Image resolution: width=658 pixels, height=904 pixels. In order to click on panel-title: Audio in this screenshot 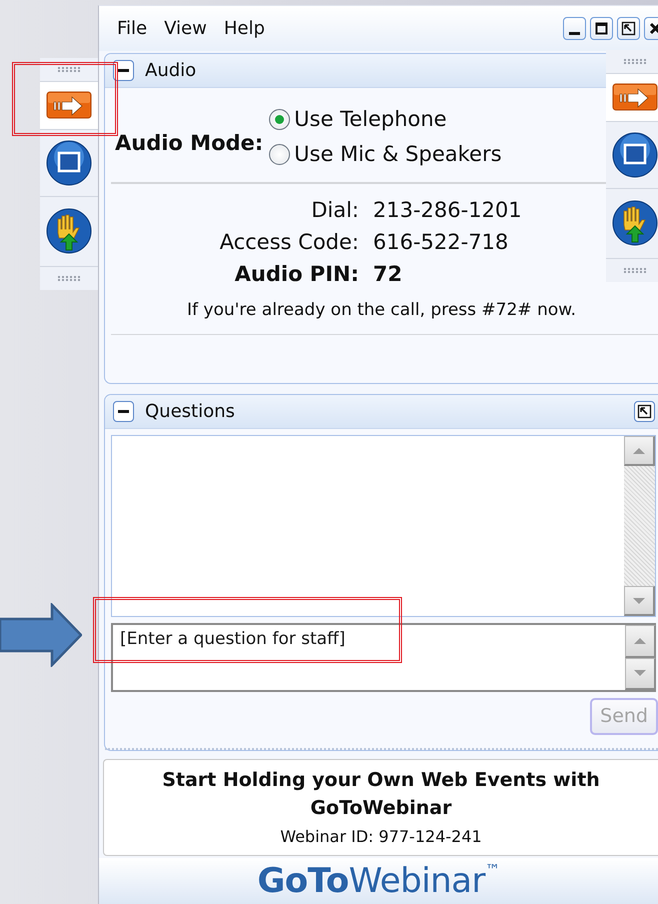, I will do `click(170, 71)`.